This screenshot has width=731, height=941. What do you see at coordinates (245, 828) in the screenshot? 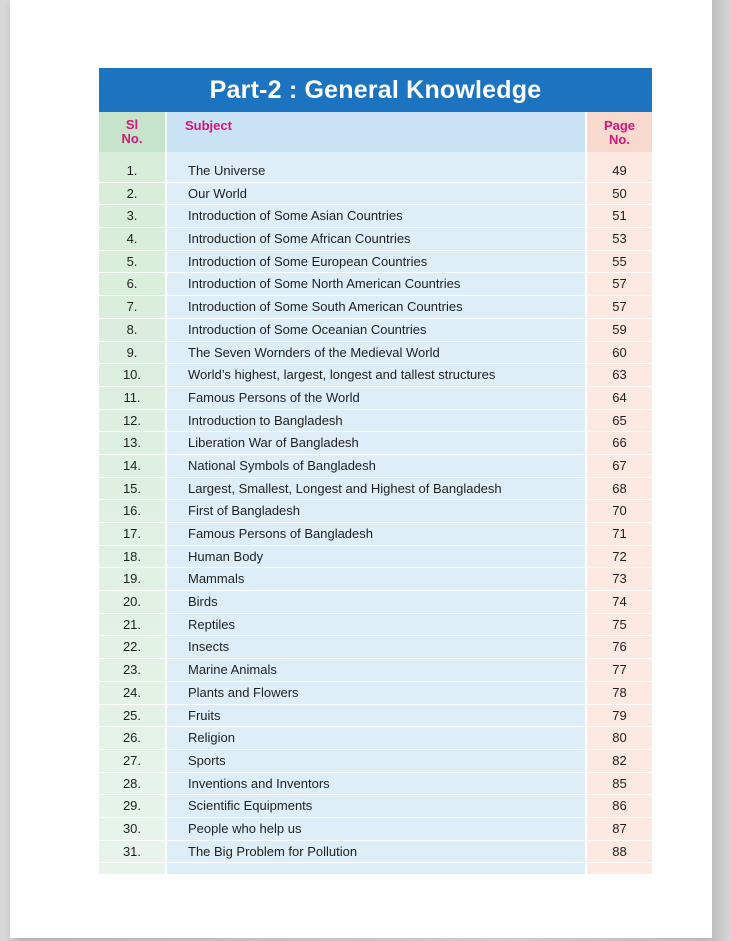
I see `row-subject: People who help us` at bounding box center [245, 828].